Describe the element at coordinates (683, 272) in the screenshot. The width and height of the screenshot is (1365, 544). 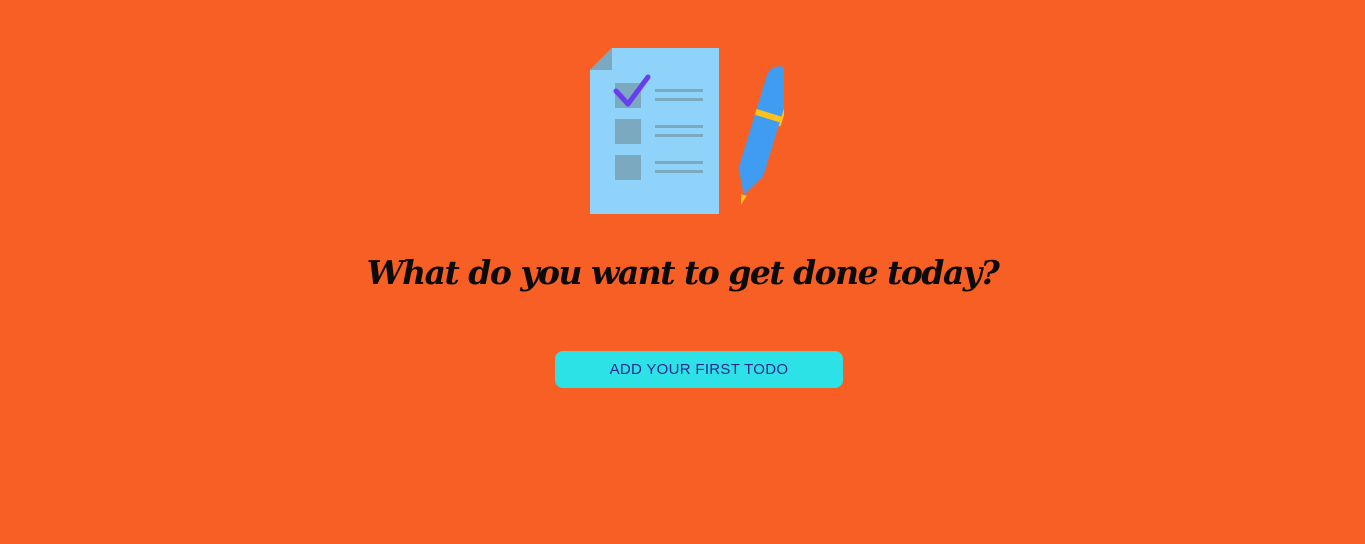
I see `page-title: What do you want to get done today?` at that location.